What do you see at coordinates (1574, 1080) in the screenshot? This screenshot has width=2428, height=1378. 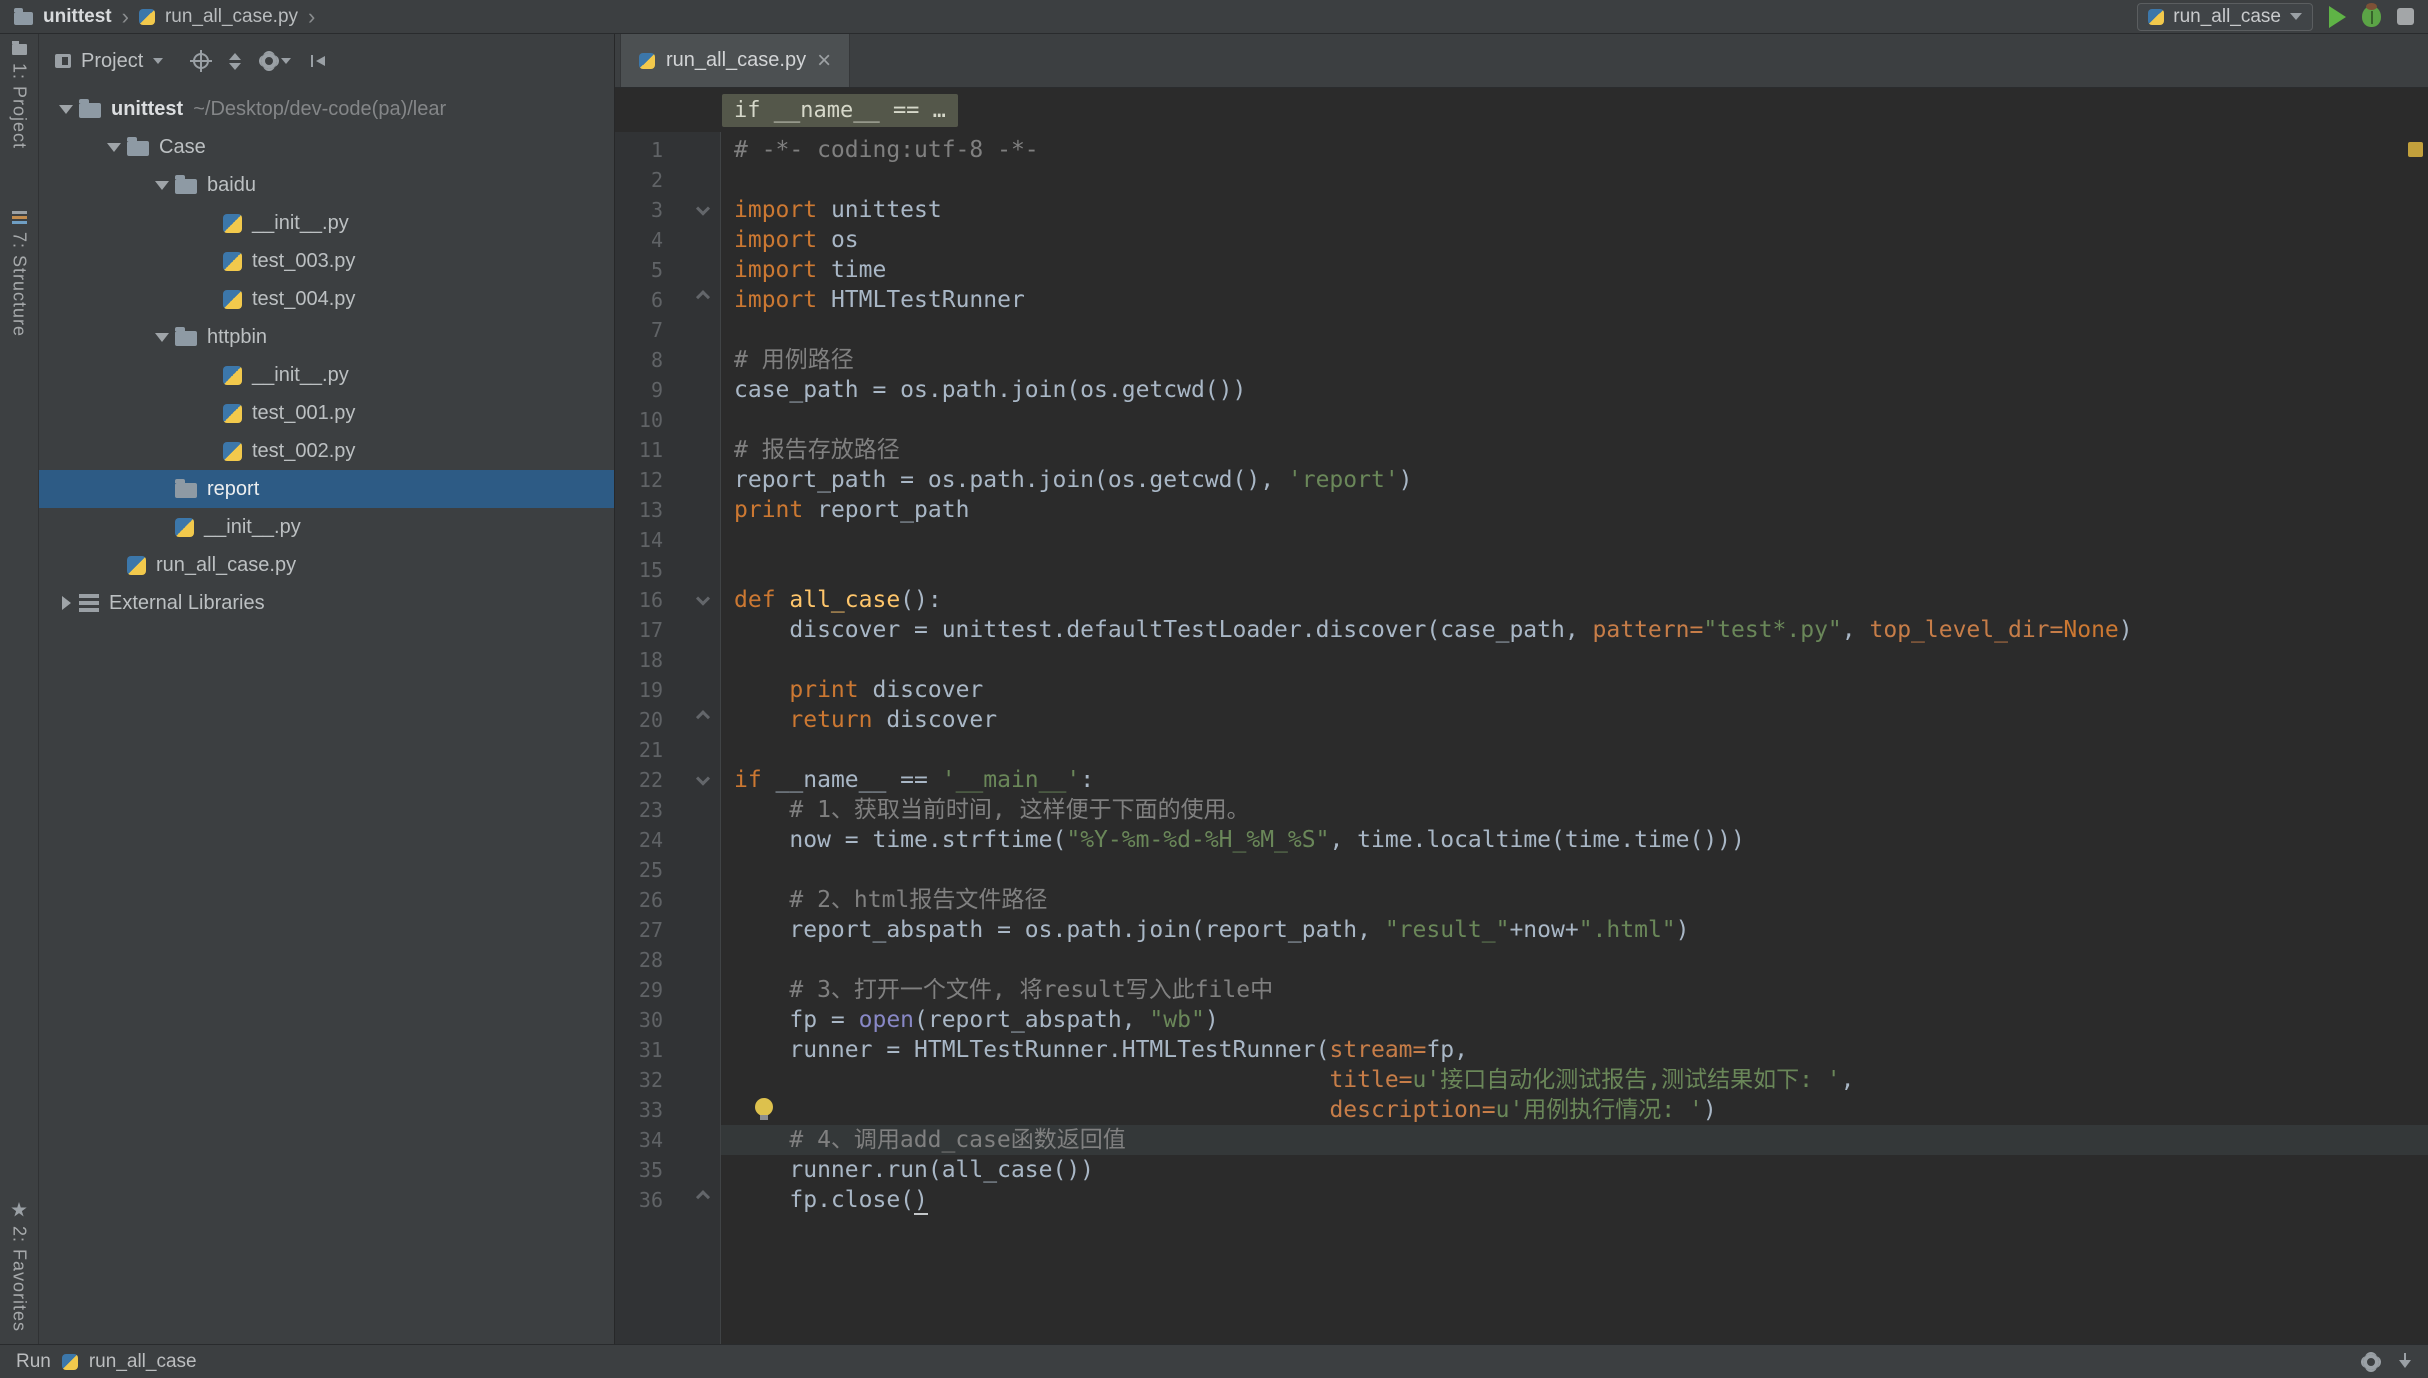 I see `code-line-32: title=u'接口自动化测试报告,测试结果如下: ',` at bounding box center [1574, 1080].